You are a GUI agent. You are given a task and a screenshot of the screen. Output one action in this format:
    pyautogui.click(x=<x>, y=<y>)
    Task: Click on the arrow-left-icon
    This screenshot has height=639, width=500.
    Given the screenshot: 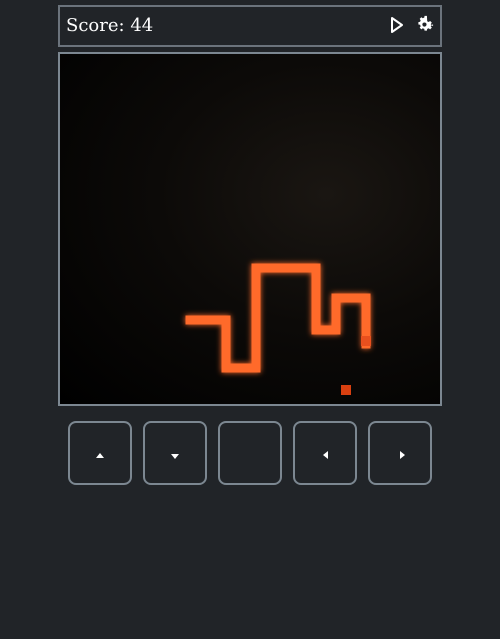 What is the action you would take?
    pyautogui.click(x=325, y=455)
    